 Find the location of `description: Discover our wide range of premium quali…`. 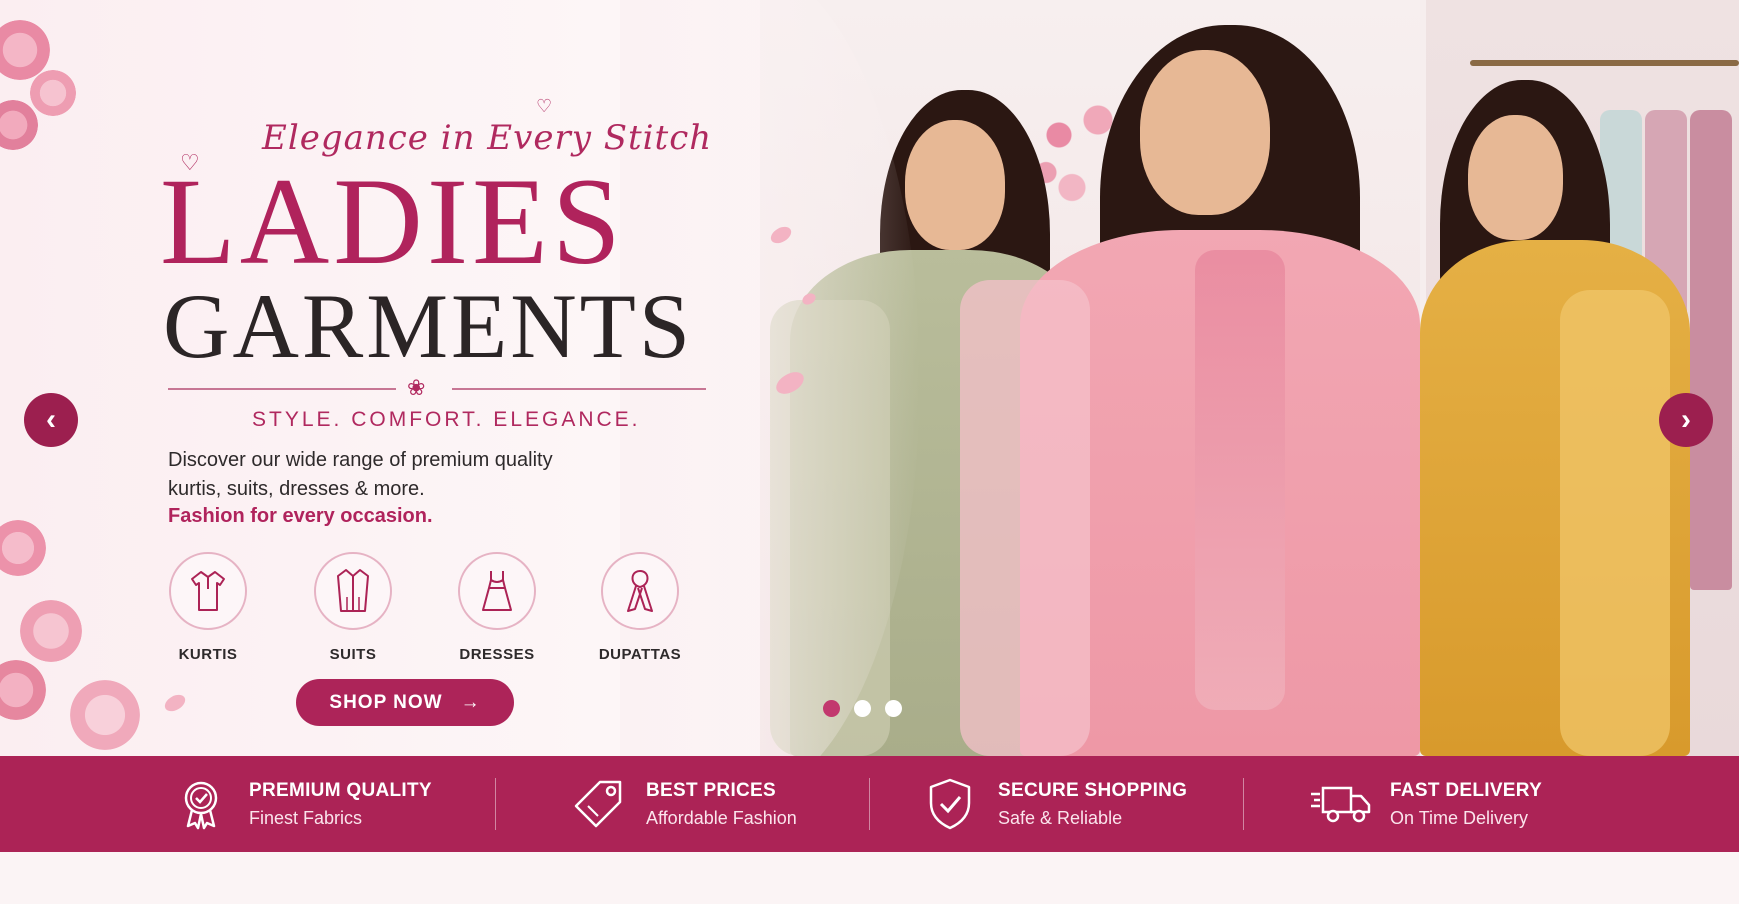

description: Discover our wide range of premium quali… is located at coordinates (360, 474).